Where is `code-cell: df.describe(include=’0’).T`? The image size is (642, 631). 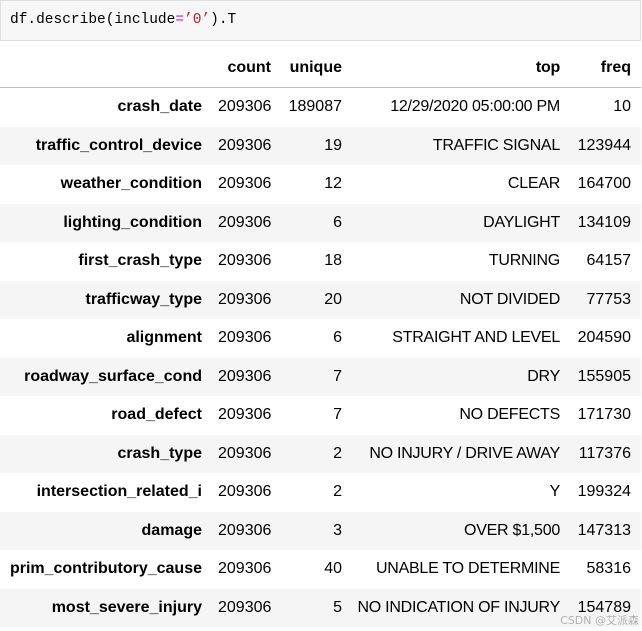
code-cell: df.describe(include=’0’).T is located at coordinates (320, 20).